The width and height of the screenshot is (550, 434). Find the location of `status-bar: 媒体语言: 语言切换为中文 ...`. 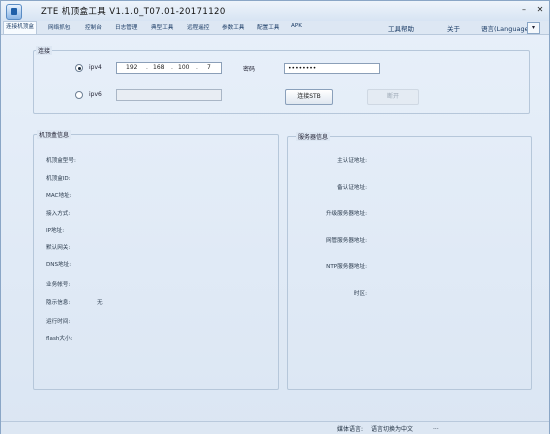

status-bar: 媒体语言: 语言切换为中文 ... is located at coordinates (275, 427).